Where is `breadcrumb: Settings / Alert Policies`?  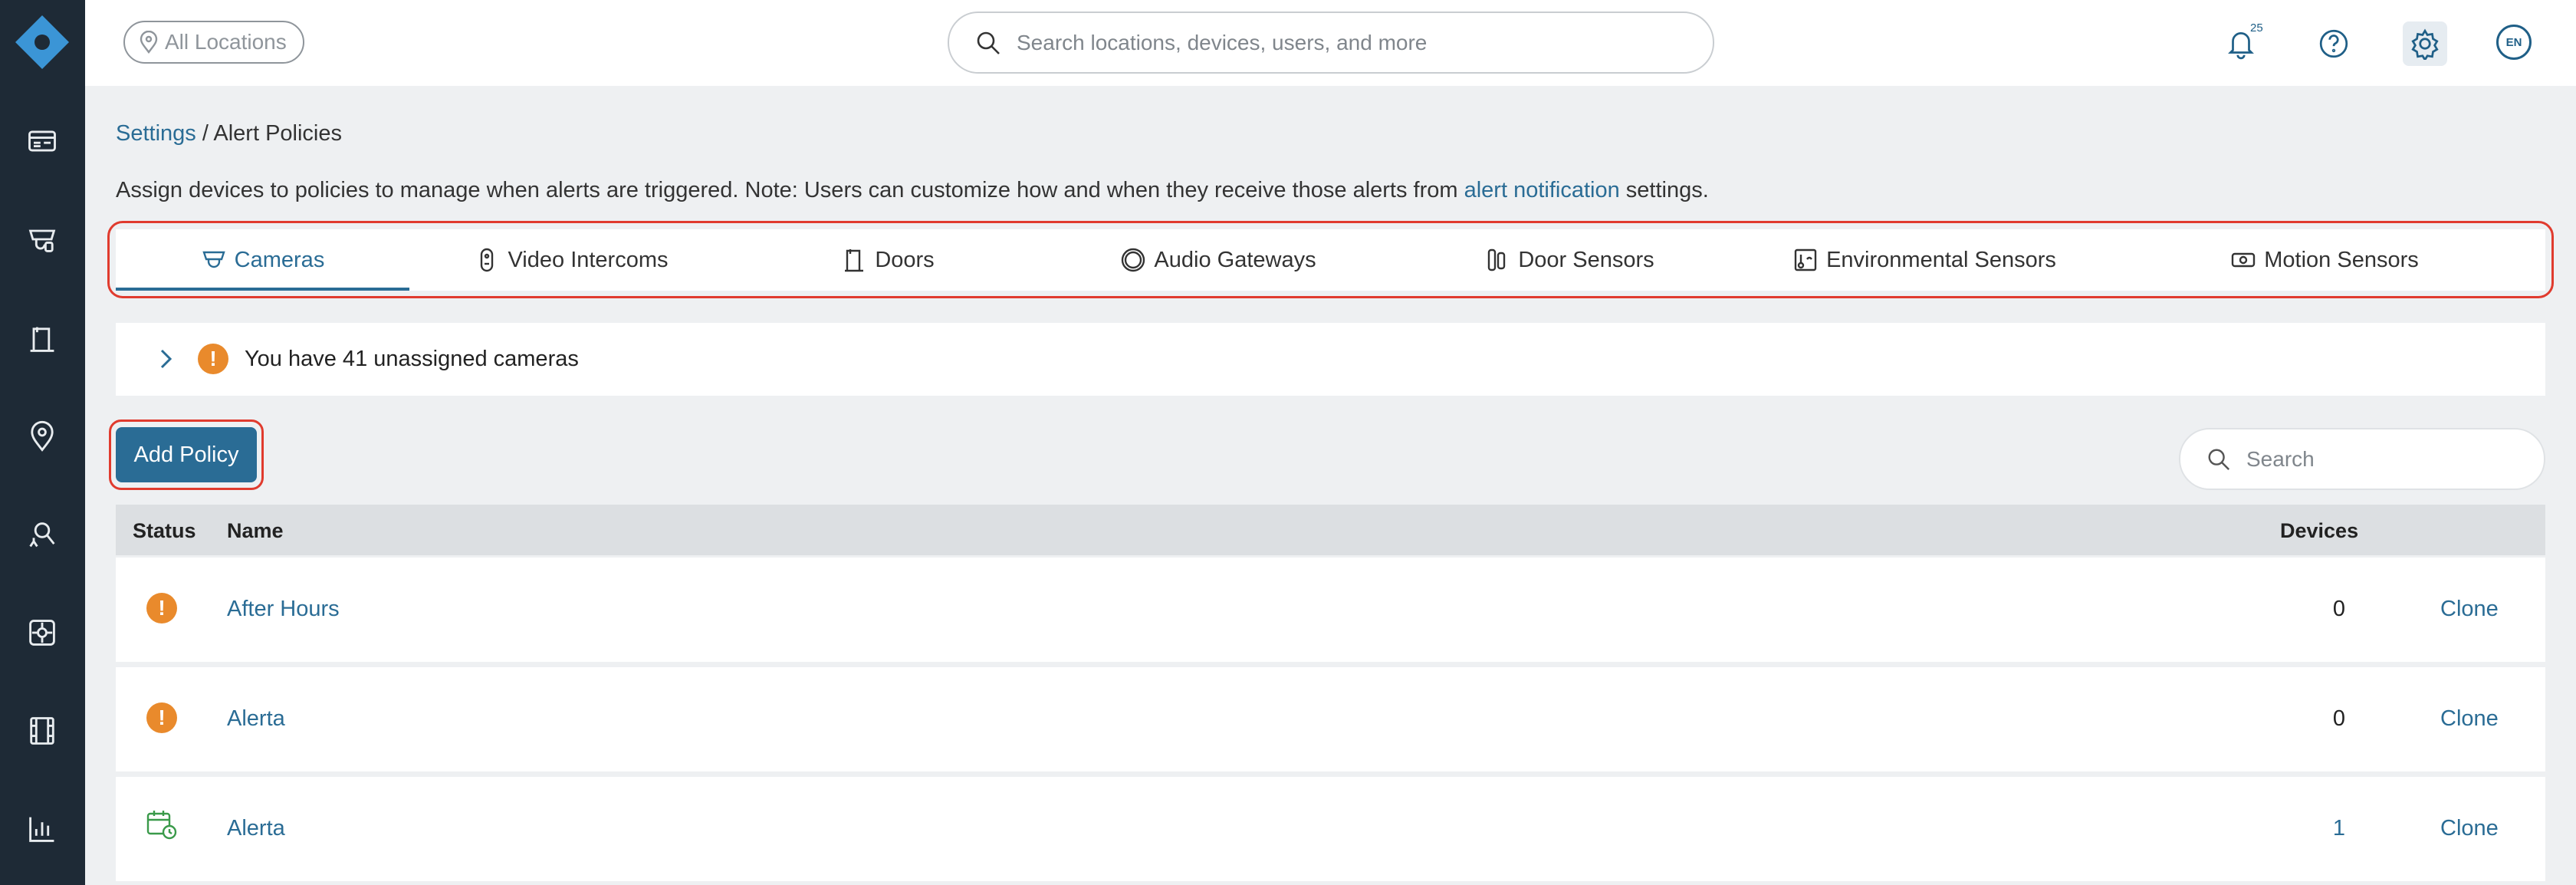 breadcrumb: Settings / Alert Policies is located at coordinates (229, 133).